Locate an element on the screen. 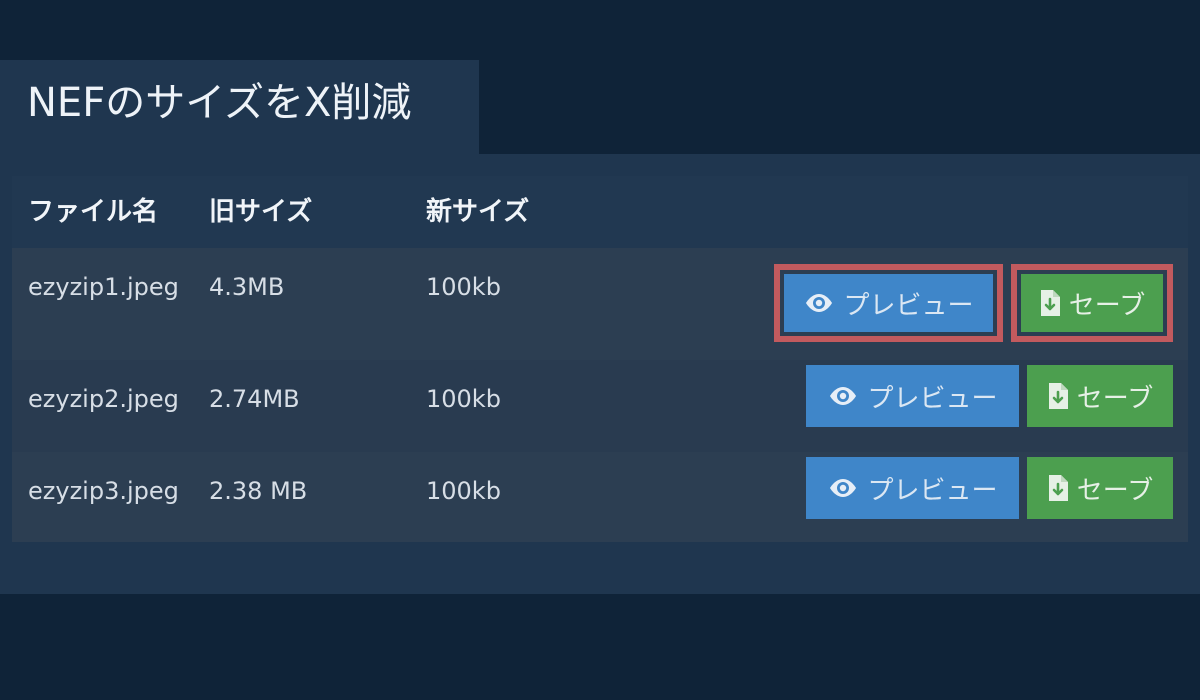 This screenshot has height=700, width=1200. filename-cell: ezyzip2.jpeg is located at coordinates (103, 399).